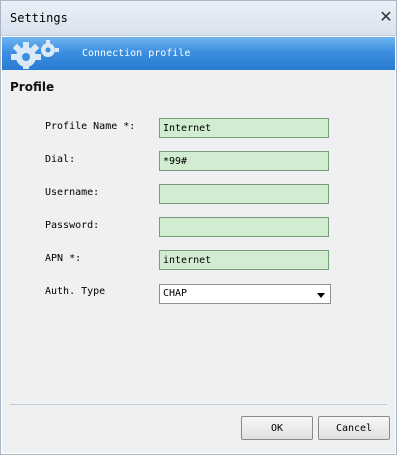 This screenshot has height=455, width=397. I want to click on dial-label: Dial:, so click(60, 159).